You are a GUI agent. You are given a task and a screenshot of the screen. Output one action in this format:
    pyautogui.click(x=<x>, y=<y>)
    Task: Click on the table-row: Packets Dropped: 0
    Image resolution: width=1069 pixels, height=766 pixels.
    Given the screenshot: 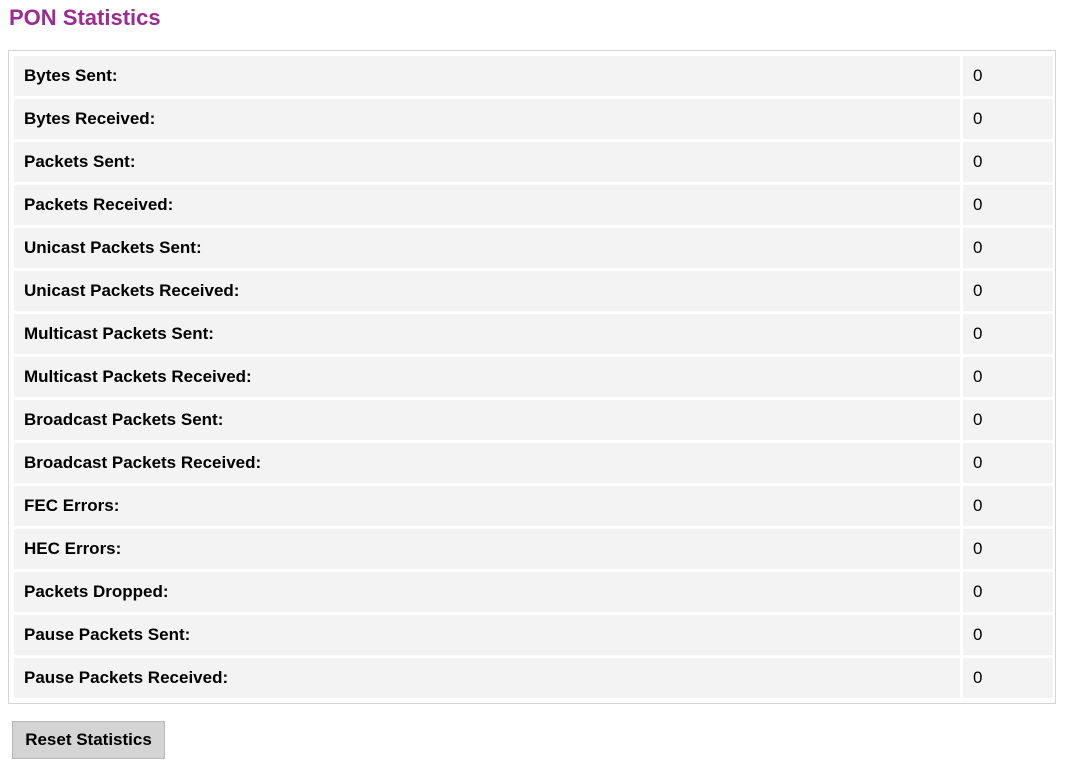 What is the action you would take?
    pyautogui.click(x=533, y=592)
    